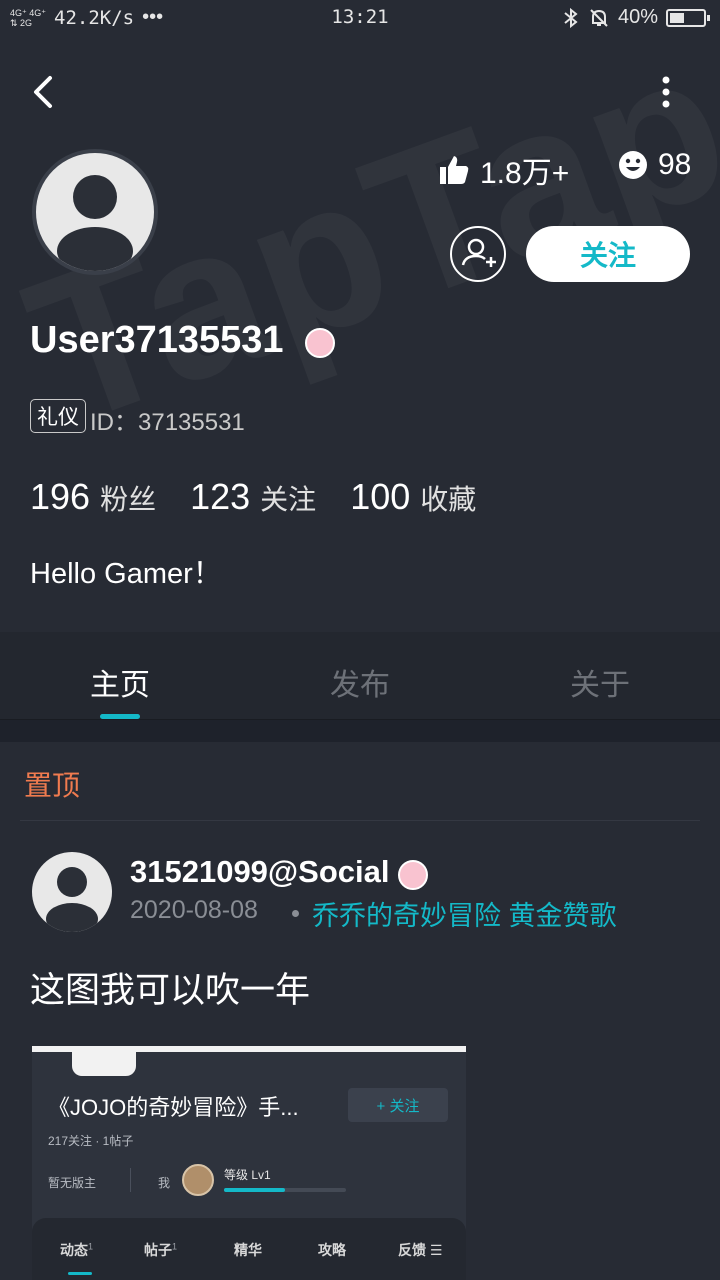 This screenshot has width=720, height=1280. What do you see at coordinates (247, 1175) in the screenshot?
I see `embed-level: 等级 Lv1` at bounding box center [247, 1175].